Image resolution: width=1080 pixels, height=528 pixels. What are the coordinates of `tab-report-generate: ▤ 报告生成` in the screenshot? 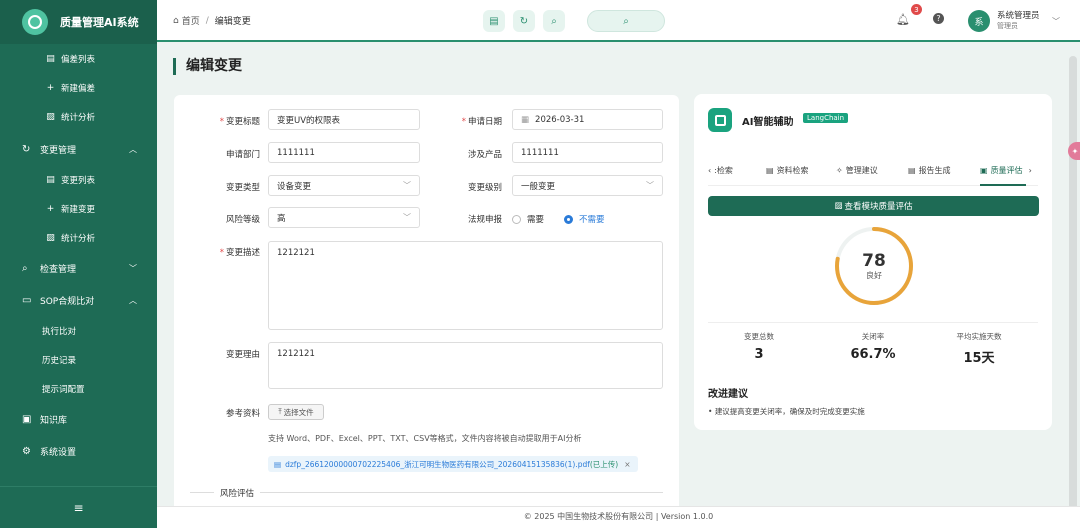 It's located at (929, 170).